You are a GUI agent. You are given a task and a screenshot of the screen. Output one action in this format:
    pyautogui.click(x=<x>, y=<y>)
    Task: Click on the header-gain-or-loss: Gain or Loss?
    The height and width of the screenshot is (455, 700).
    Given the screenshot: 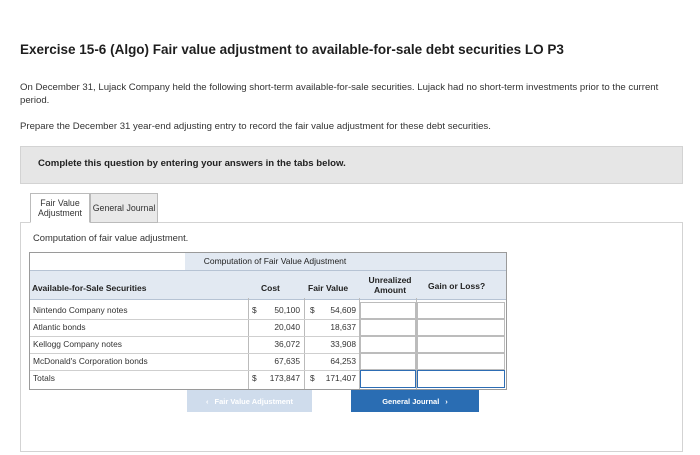 What is the action you would take?
    pyautogui.click(x=457, y=286)
    